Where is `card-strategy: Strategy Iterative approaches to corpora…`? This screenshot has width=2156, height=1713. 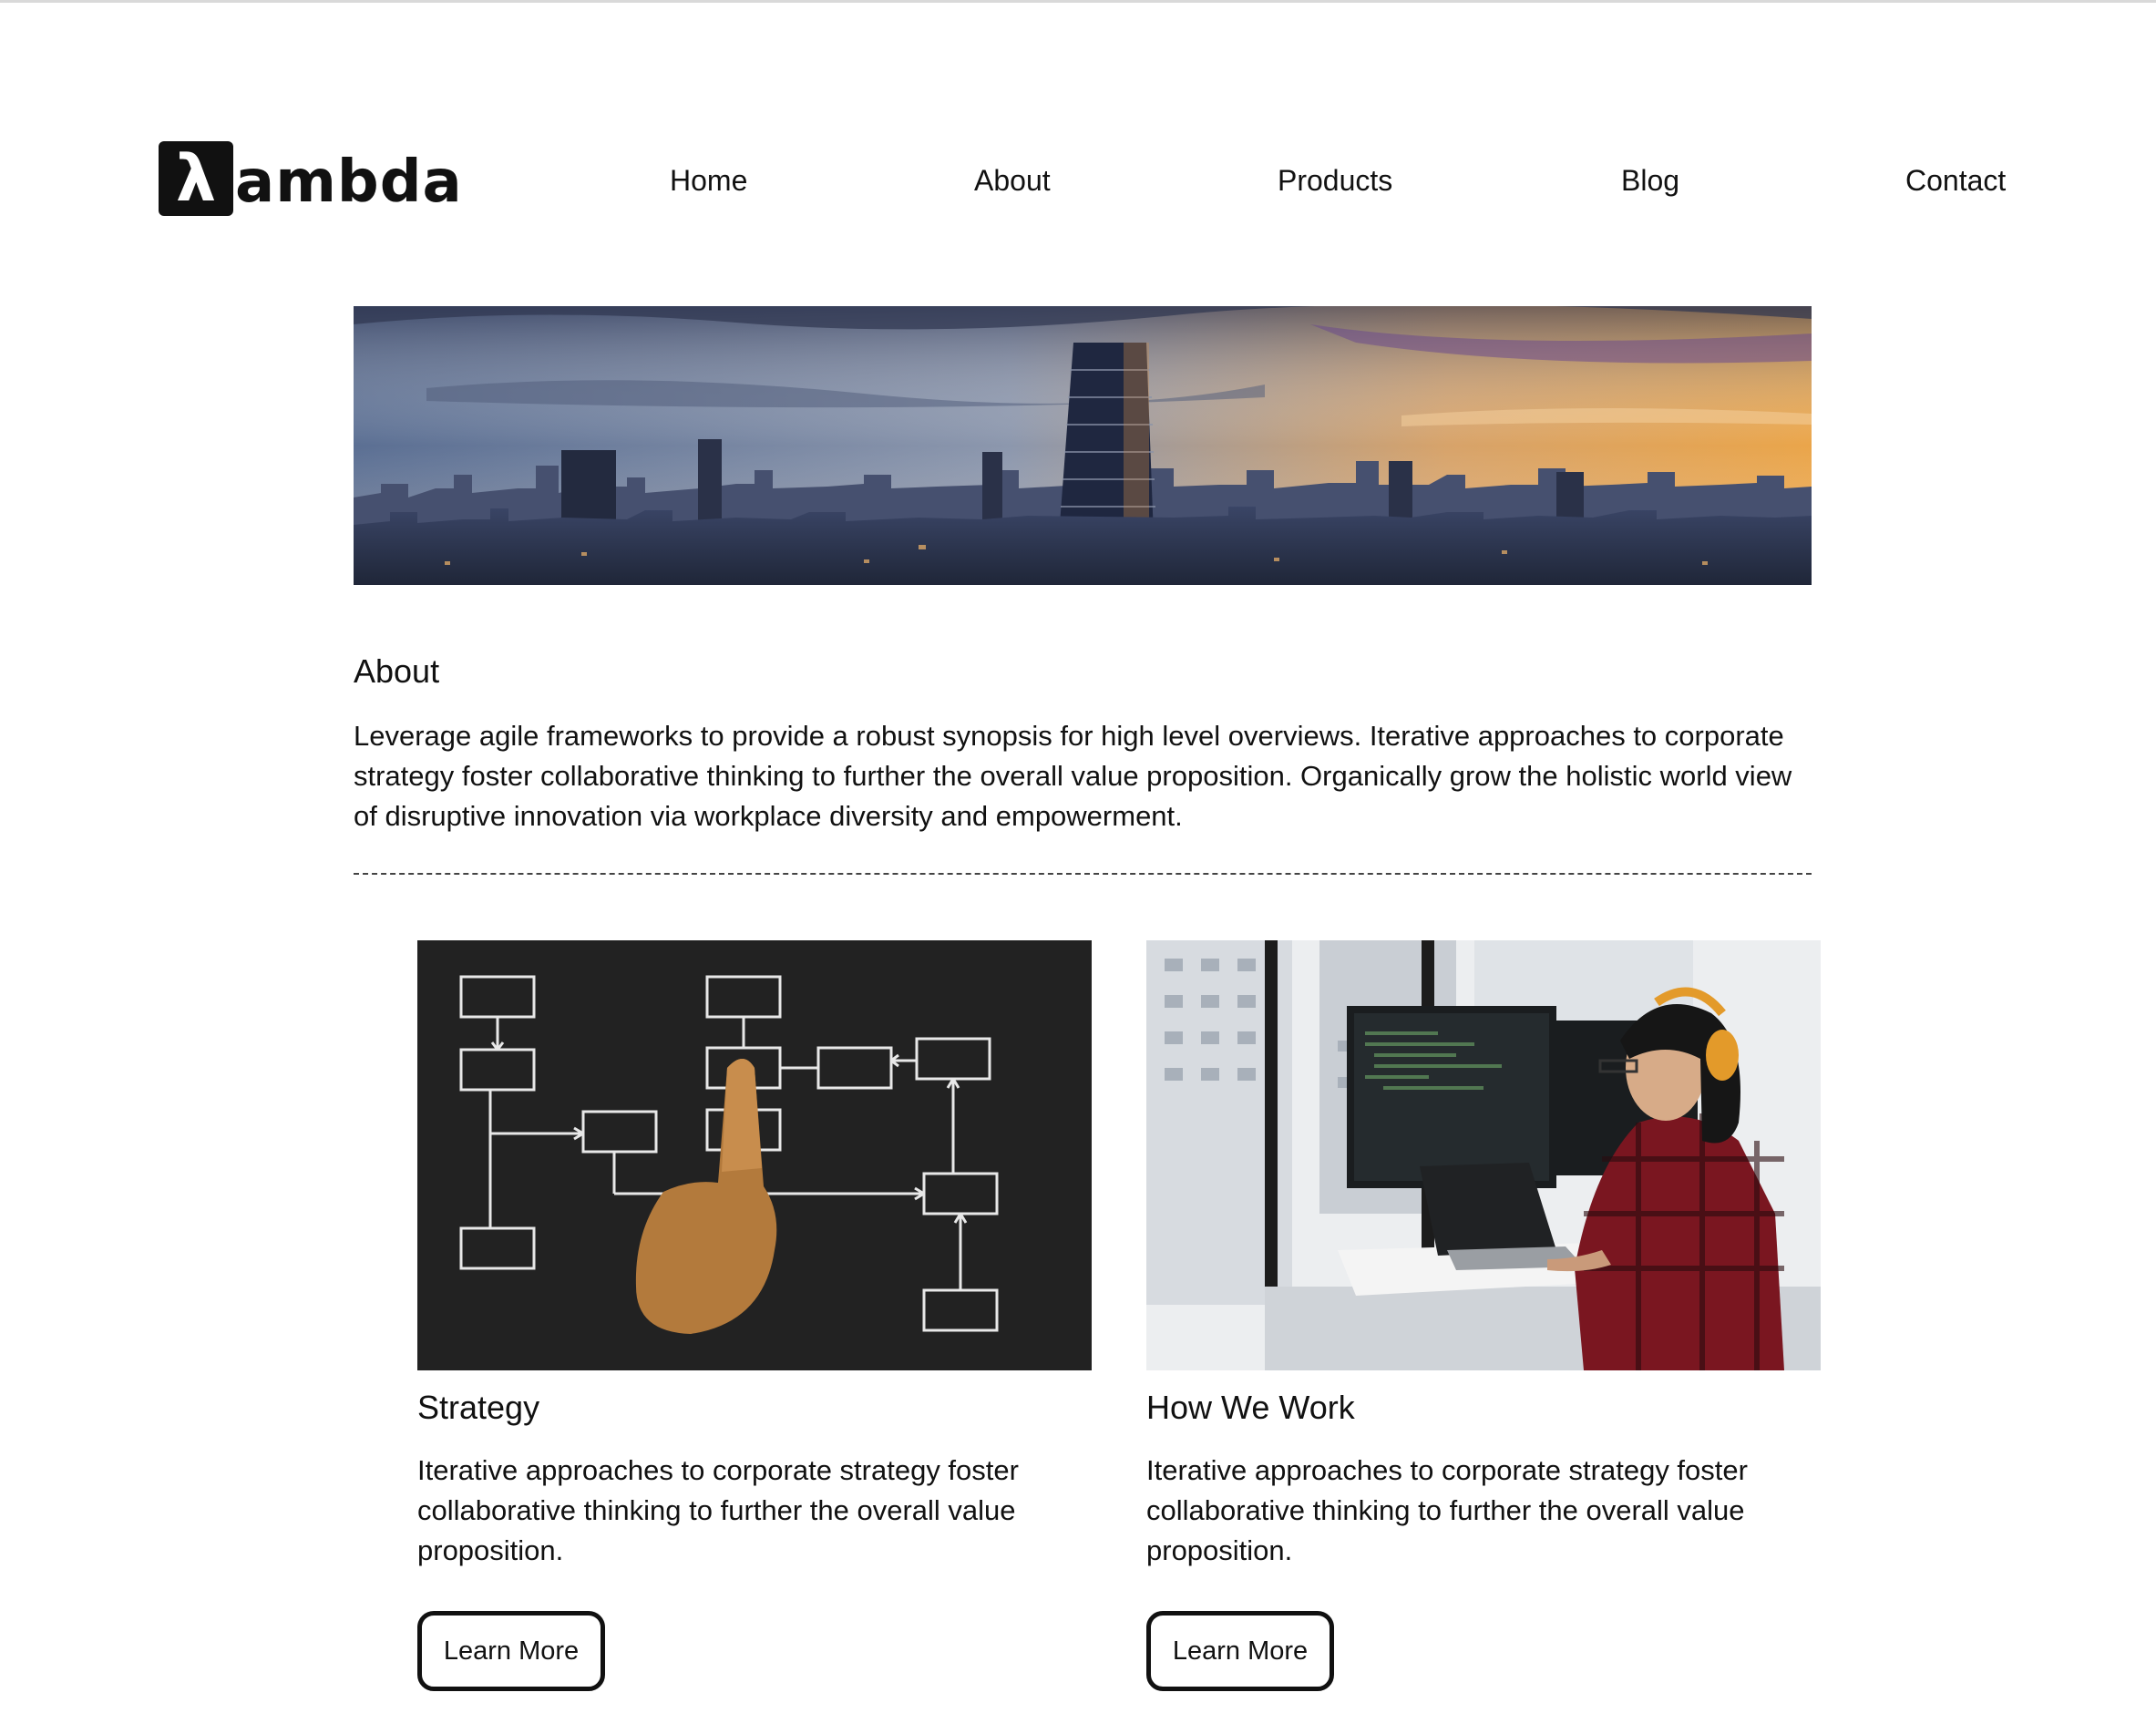
card-strategy: Strategy Iterative approaches to corpora… is located at coordinates (754, 1316).